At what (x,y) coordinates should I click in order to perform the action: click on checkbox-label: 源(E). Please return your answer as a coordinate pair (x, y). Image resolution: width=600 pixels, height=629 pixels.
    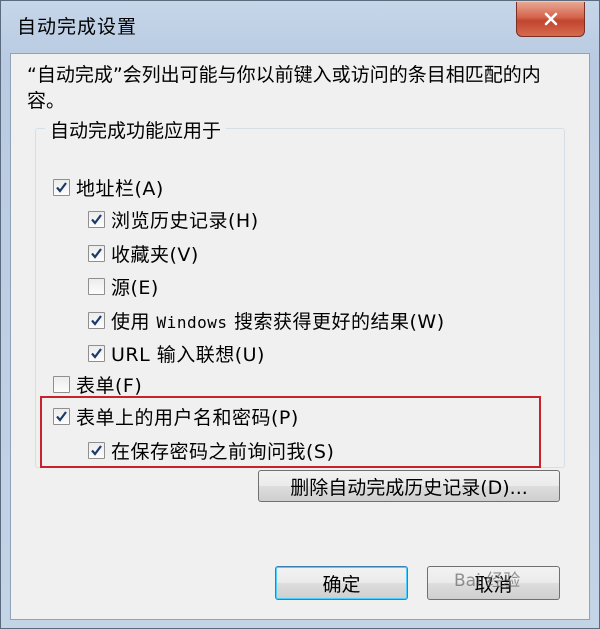
    Looking at the image, I should click on (135, 288).